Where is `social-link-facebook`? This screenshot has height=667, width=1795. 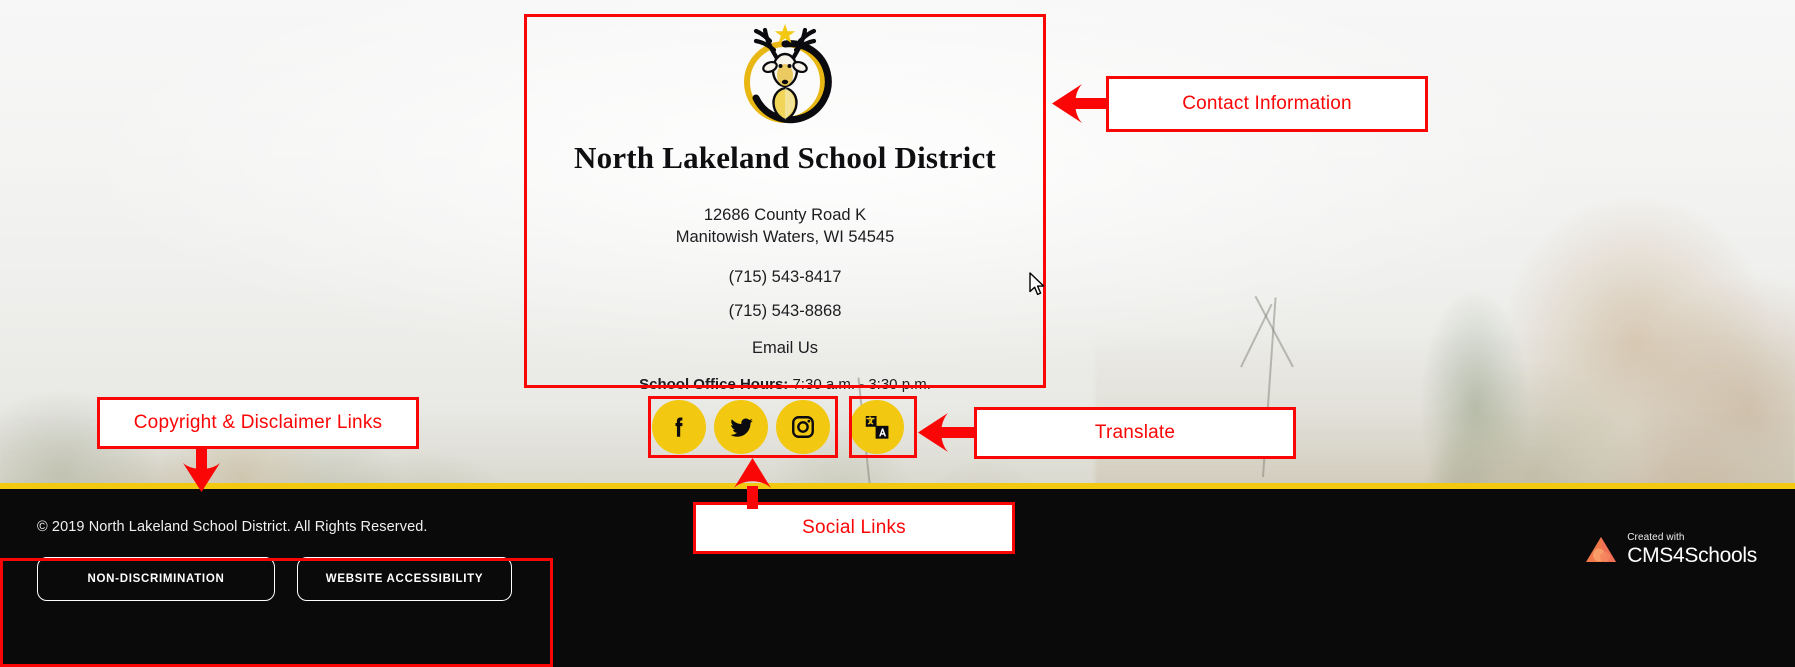
social-link-facebook is located at coordinates (679, 427).